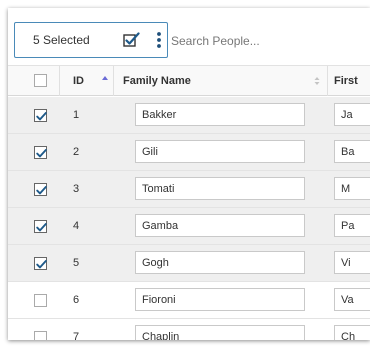  I want to click on selected-count-label: 5 Selected, so click(61, 40).